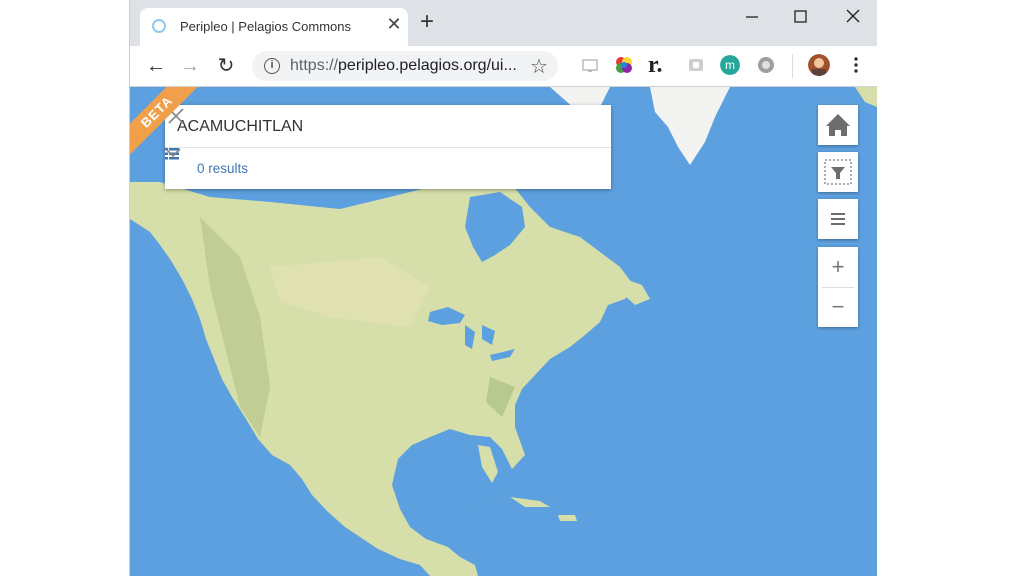 The width and height of the screenshot is (1024, 576). What do you see at coordinates (539, 66) in the screenshot?
I see `bookmark-star-icon: ☆` at bounding box center [539, 66].